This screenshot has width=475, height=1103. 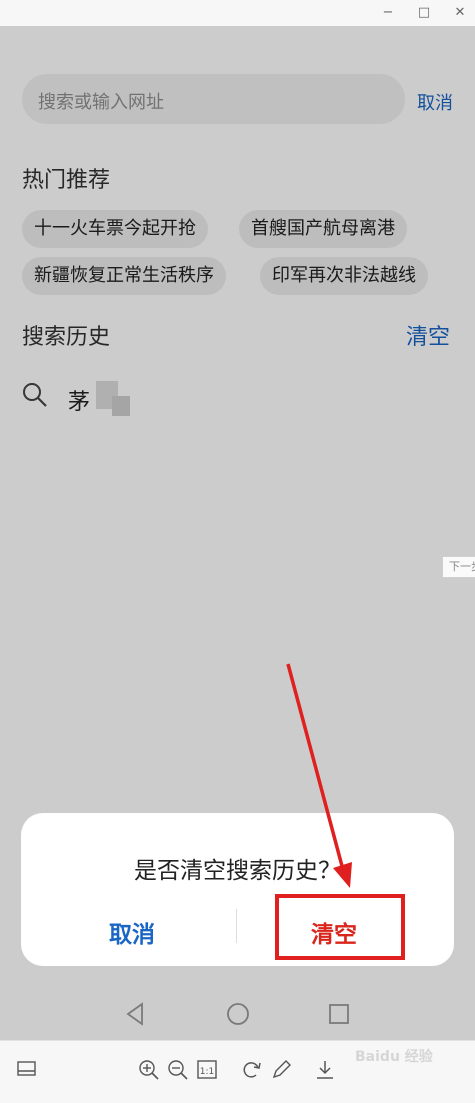 What do you see at coordinates (178, 1070) in the screenshot?
I see `zoom-out-icon` at bounding box center [178, 1070].